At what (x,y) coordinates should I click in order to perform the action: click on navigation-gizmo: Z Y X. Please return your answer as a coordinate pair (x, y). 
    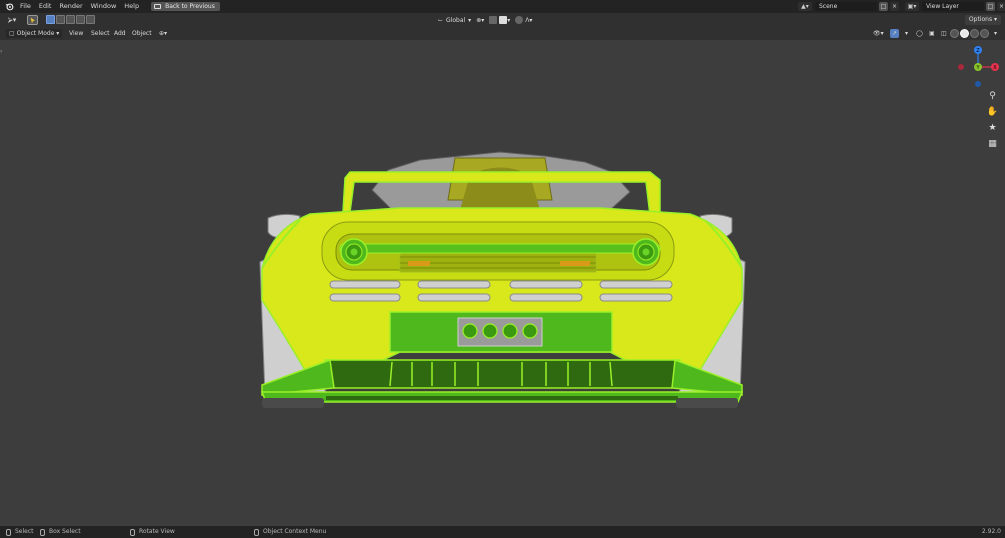
    Looking at the image, I should click on (978, 67).